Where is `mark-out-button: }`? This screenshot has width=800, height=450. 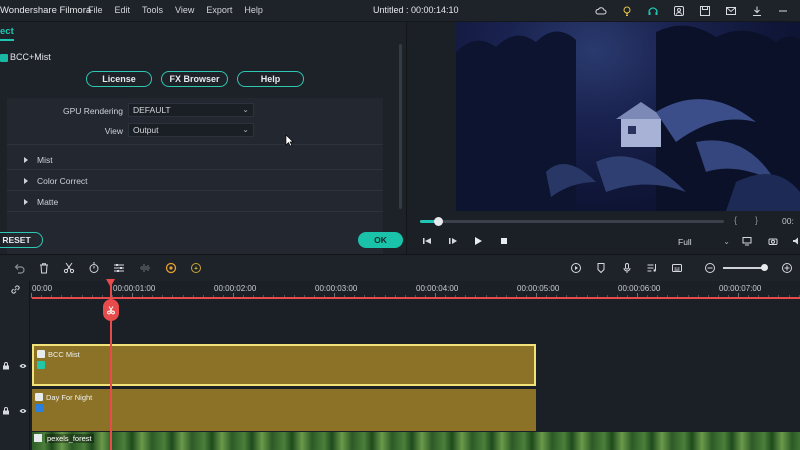 mark-out-button: } is located at coordinates (756, 220).